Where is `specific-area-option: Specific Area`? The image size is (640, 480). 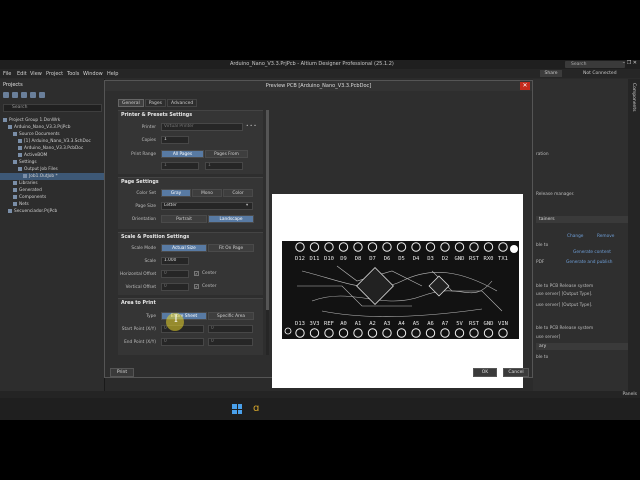 specific-area-option: Specific Area is located at coordinates (231, 316).